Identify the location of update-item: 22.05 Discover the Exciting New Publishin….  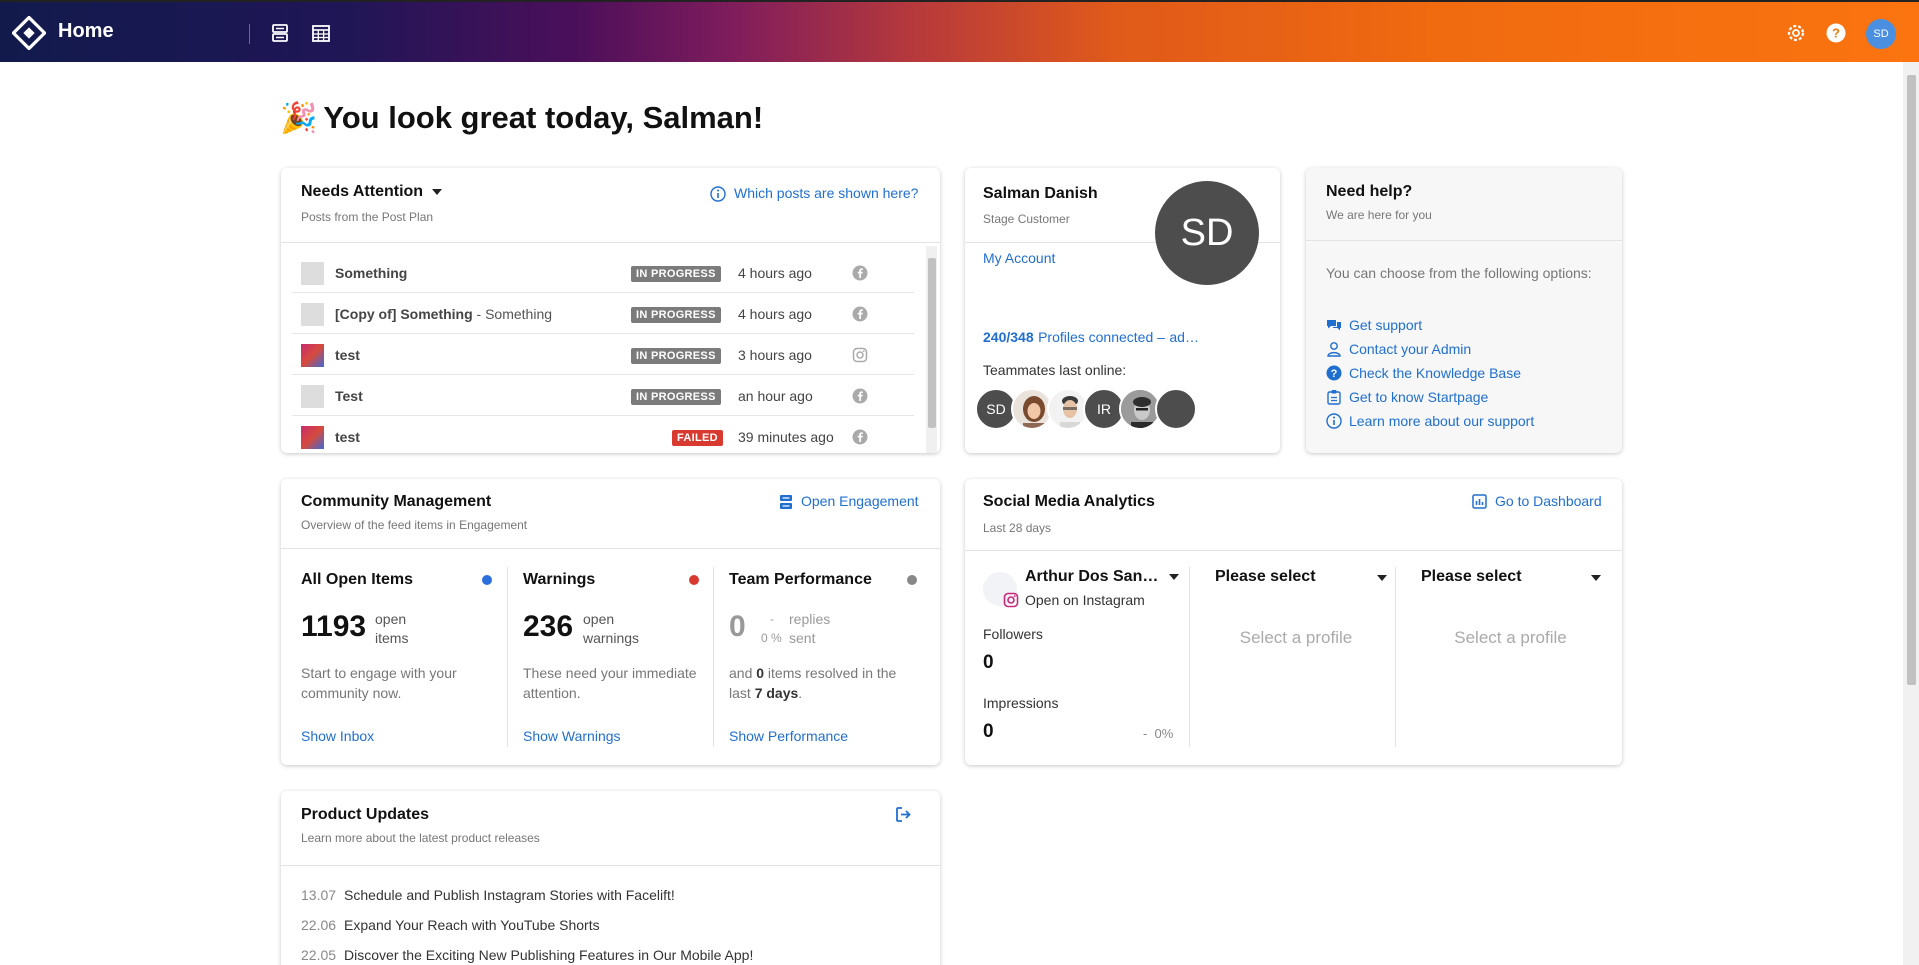
(527, 955).